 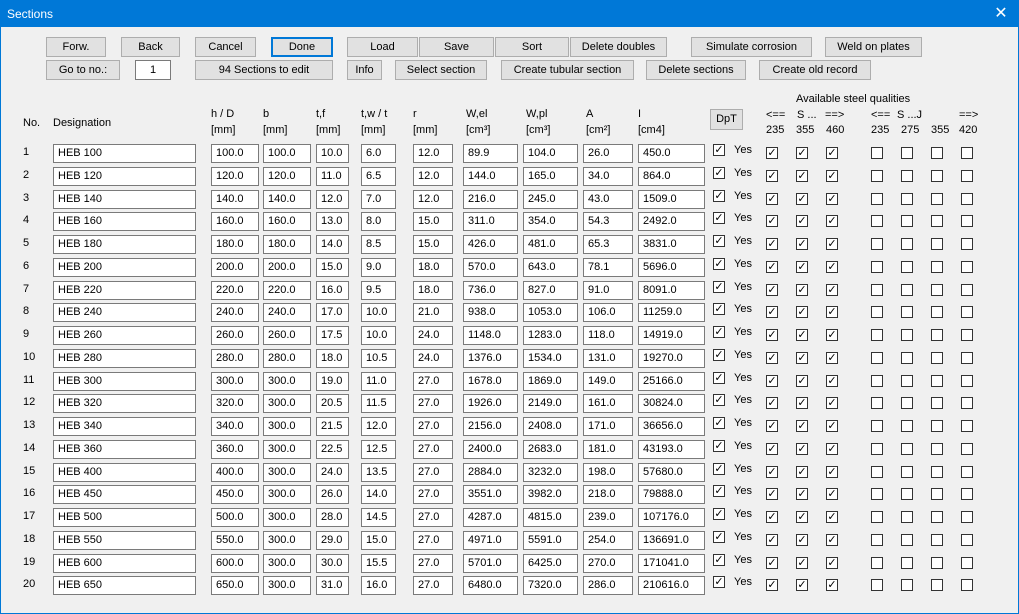 I want to click on tf-field: 17.5, so click(x=332, y=335).